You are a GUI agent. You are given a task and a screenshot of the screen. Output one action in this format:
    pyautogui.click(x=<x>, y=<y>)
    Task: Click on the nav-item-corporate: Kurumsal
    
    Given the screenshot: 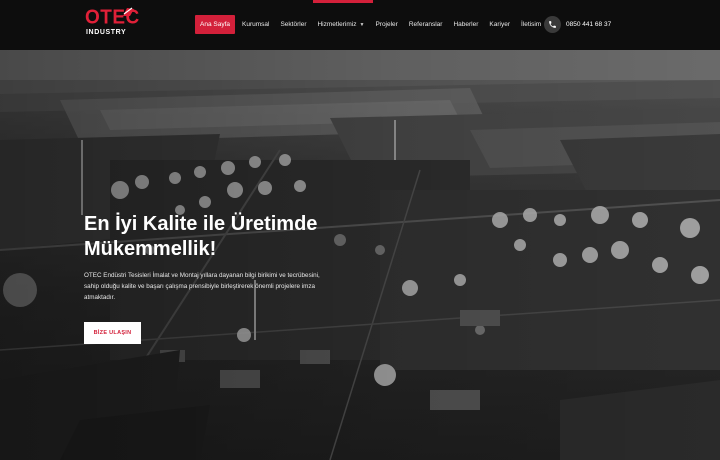 What is the action you would take?
    pyautogui.click(x=255, y=24)
    